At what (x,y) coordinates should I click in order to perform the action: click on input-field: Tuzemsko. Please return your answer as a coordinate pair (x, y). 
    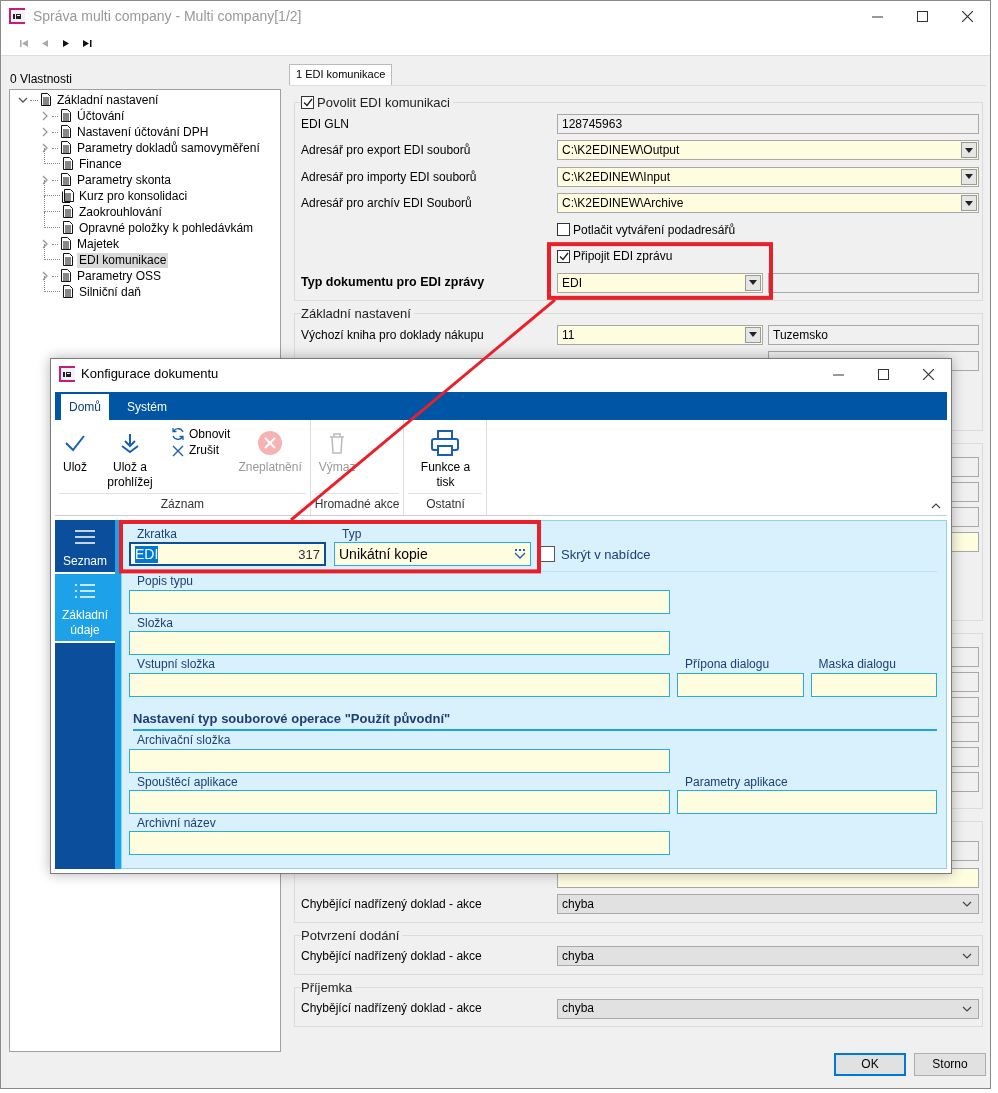
    Looking at the image, I should click on (873, 334).